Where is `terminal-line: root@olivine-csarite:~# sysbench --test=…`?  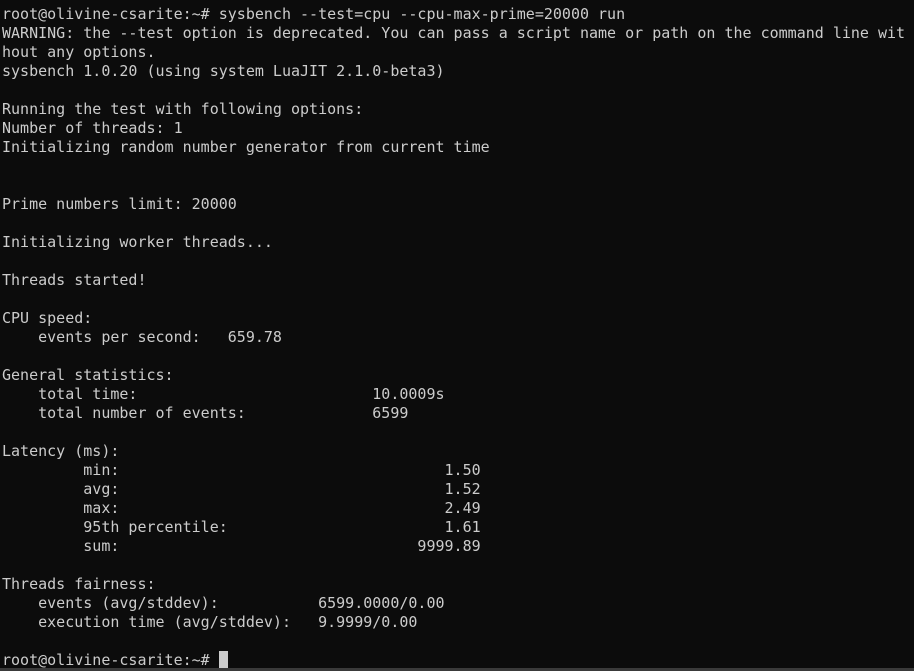
terminal-line: root@olivine-csarite:~# sysbench --test=… is located at coordinates (314, 14).